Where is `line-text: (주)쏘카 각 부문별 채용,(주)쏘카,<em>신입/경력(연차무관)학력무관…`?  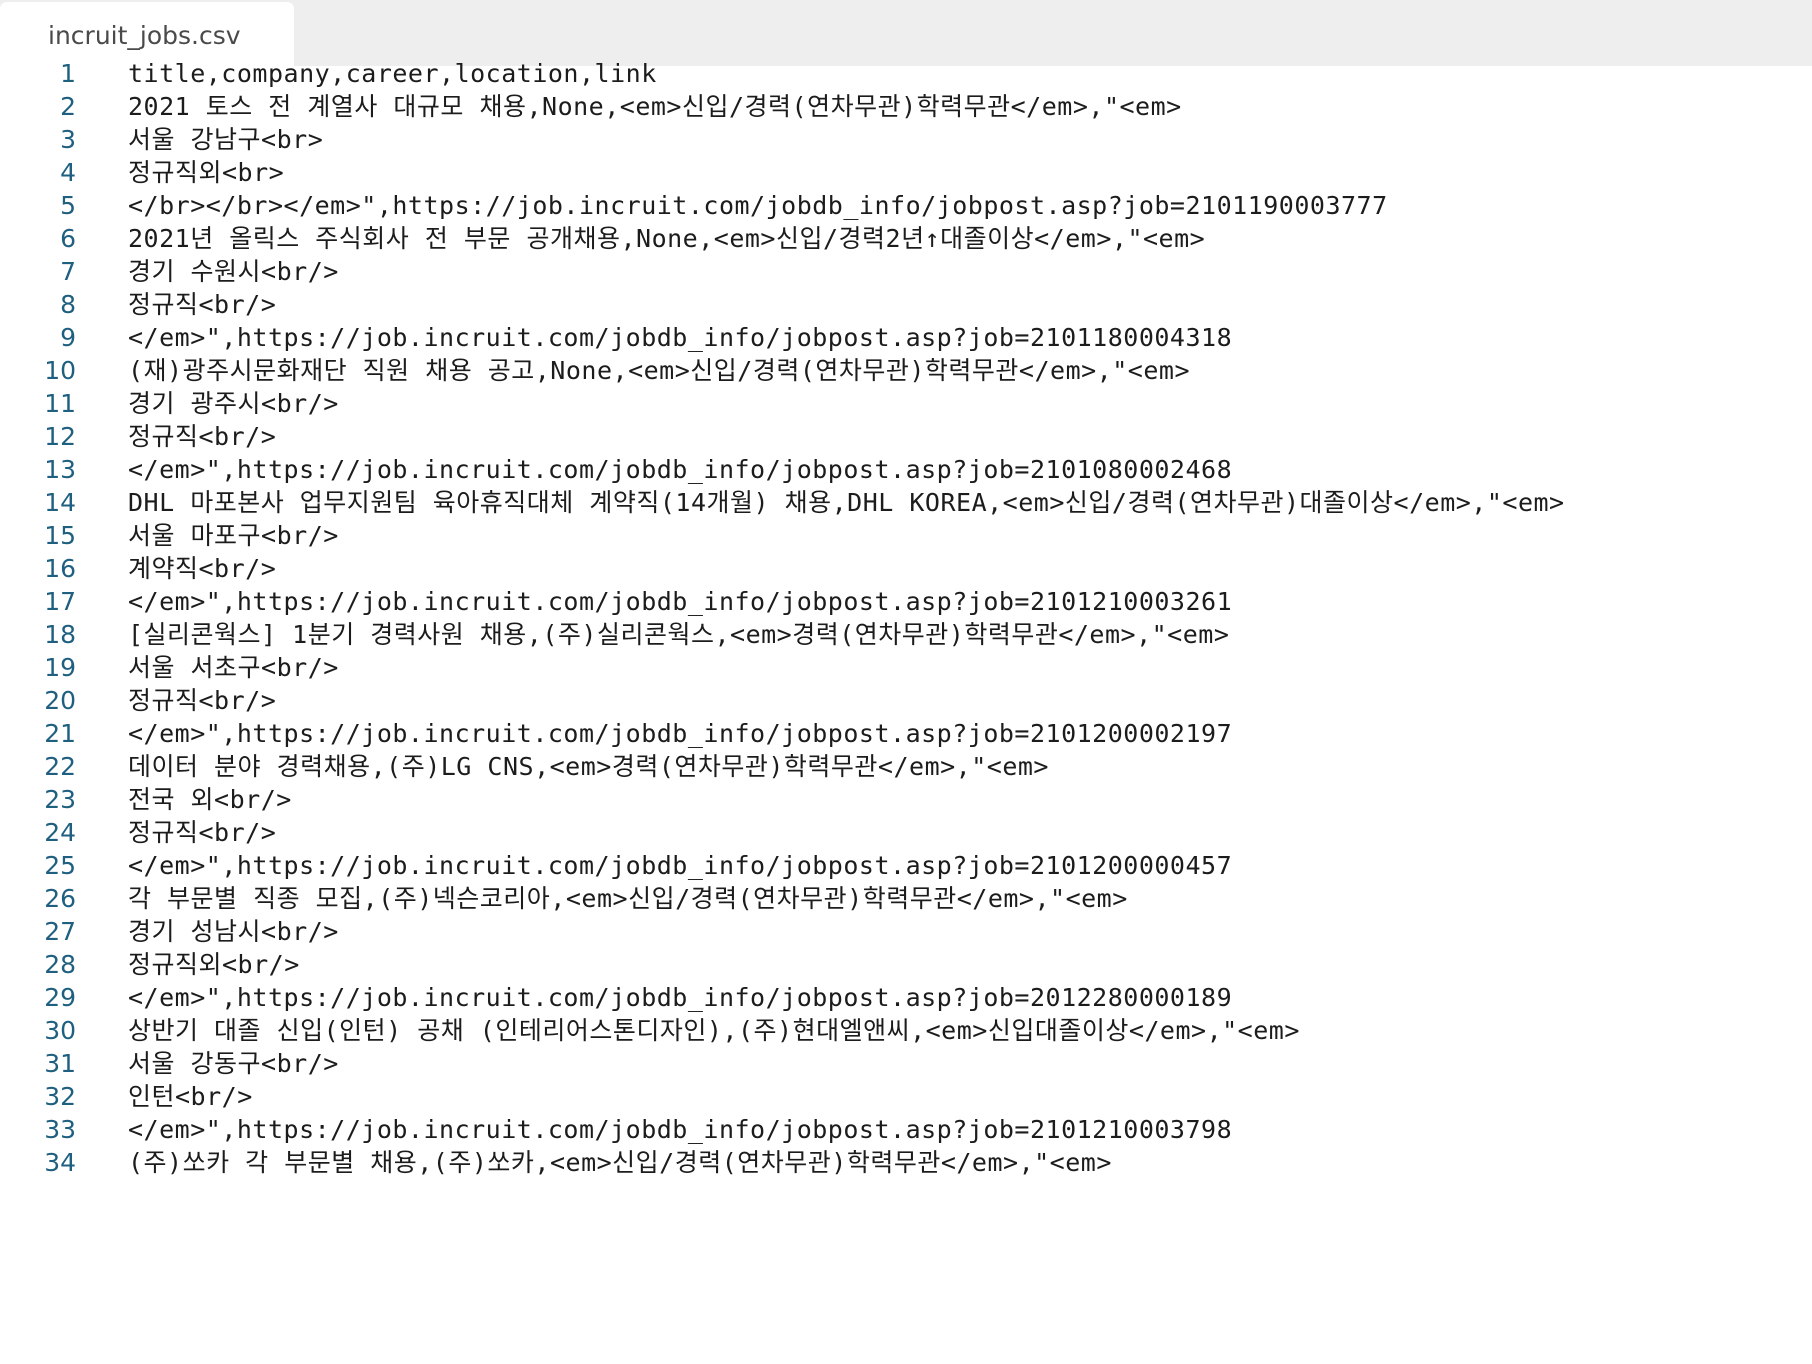
line-text: (주)쏘카 각 부문별 채용,(주)쏘카,<em>신입/경력(연차무관)학력무관… is located at coordinates (620, 1162).